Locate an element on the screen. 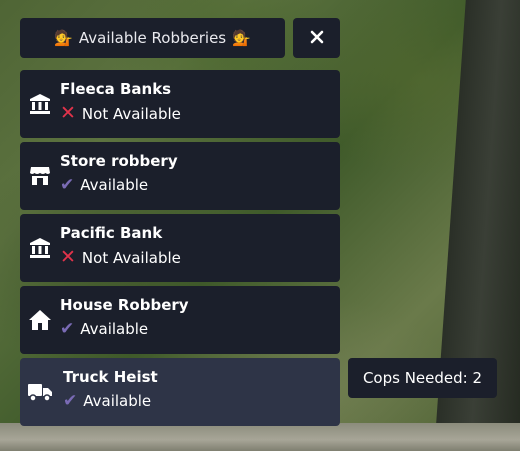 Image resolution: width=520 pixels, height=451 pixels. cops-needed-tooltip: Cops Needed: 2 is located at coordinates (422, 378).